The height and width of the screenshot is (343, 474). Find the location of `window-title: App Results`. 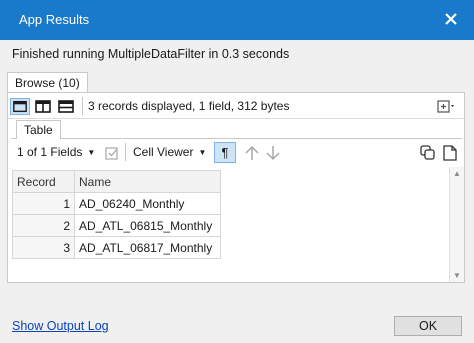

window-title: App Results is located at coordinates (54, 19).